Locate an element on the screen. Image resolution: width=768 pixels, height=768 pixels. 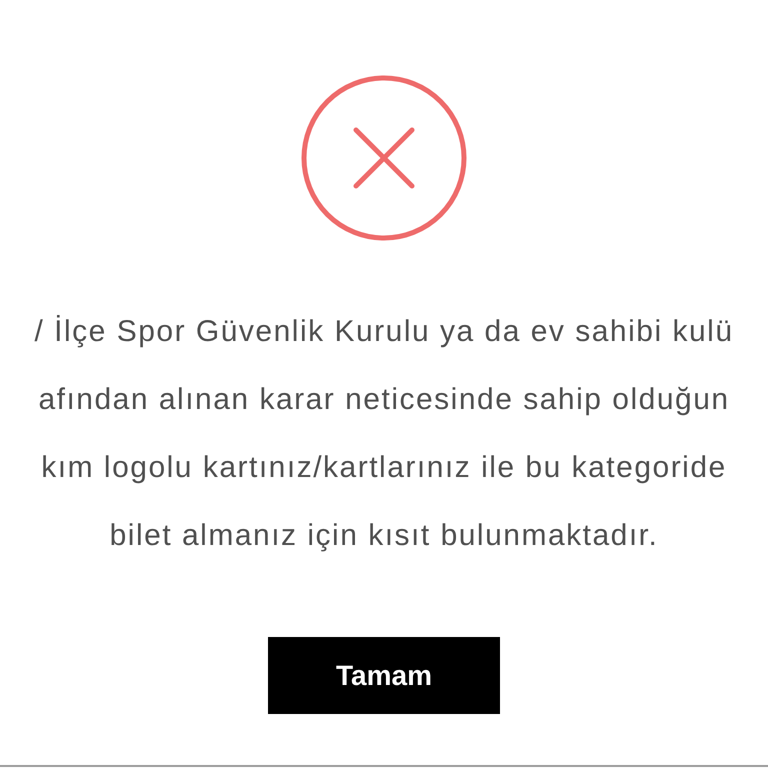
error-x-icon is located at coordinates (384, 158).